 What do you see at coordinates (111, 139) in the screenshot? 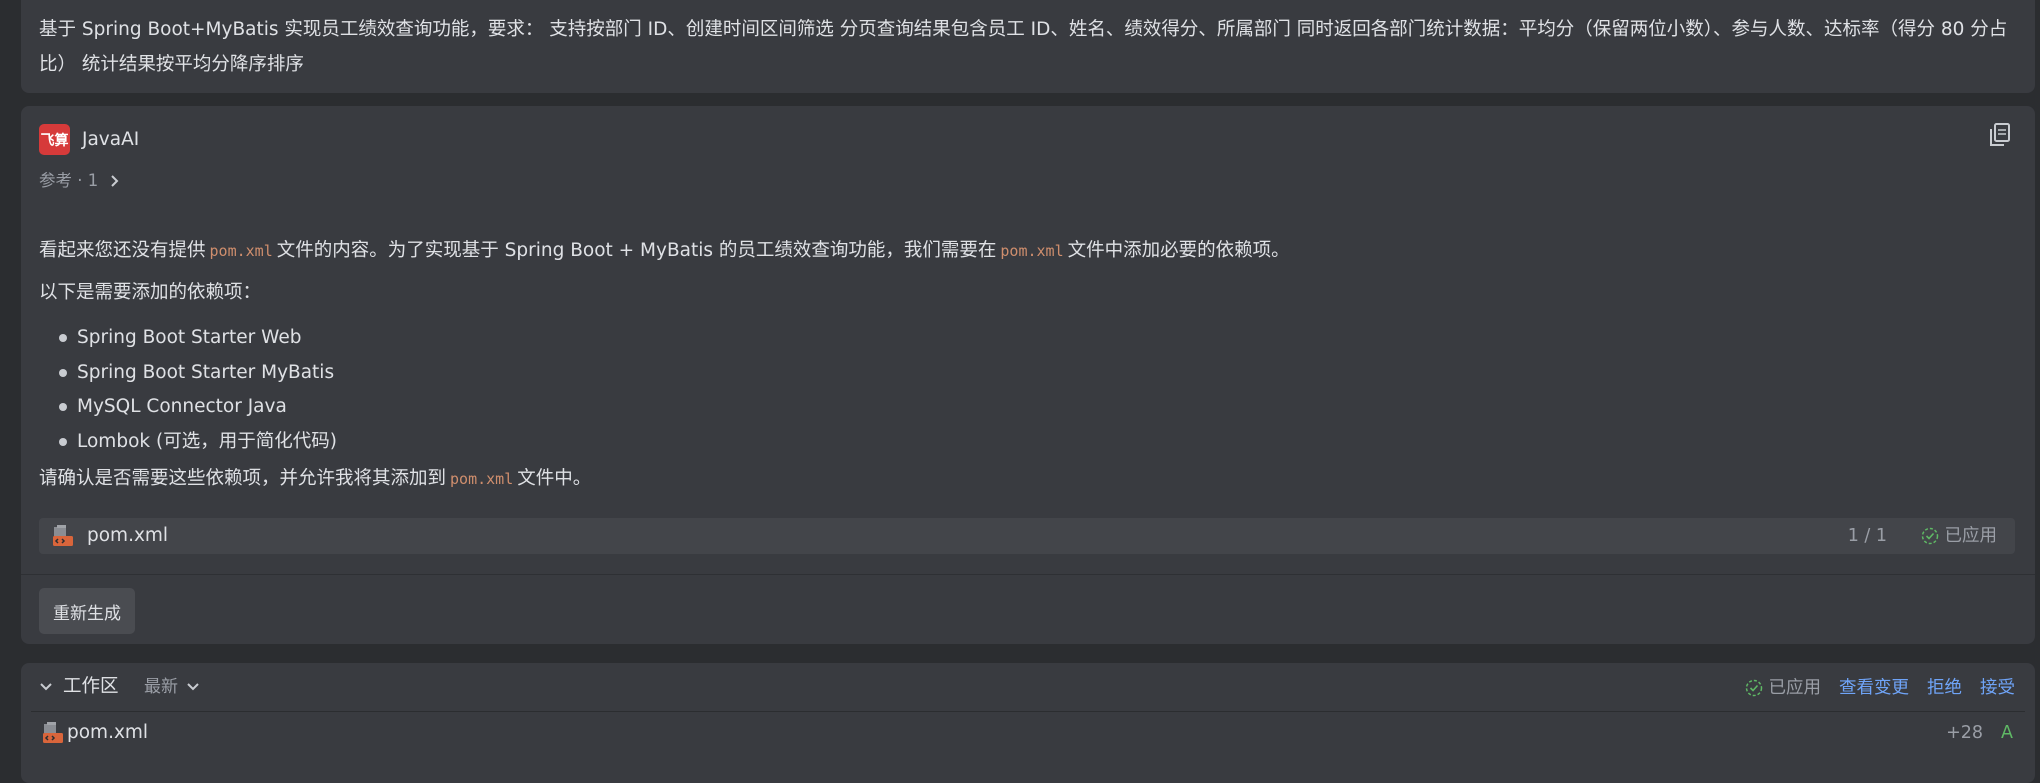
I see `ai-name: JavaAI` at bounding box center [111, 139].